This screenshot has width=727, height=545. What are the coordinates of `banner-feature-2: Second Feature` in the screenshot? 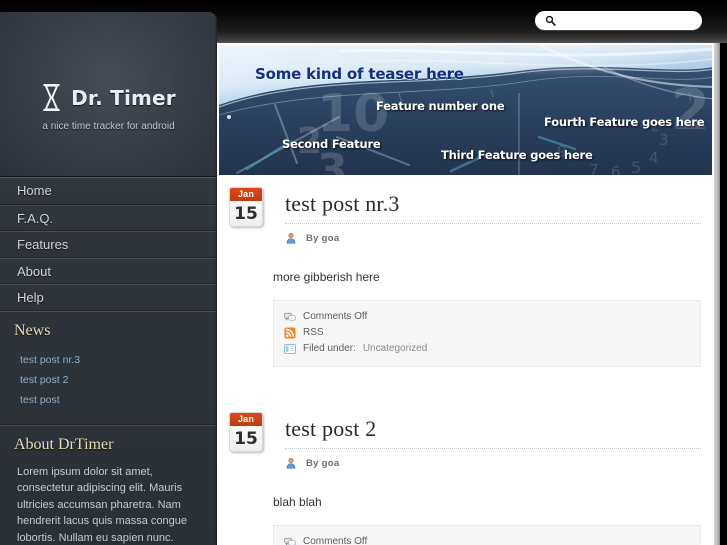 It's located at (331, 144).